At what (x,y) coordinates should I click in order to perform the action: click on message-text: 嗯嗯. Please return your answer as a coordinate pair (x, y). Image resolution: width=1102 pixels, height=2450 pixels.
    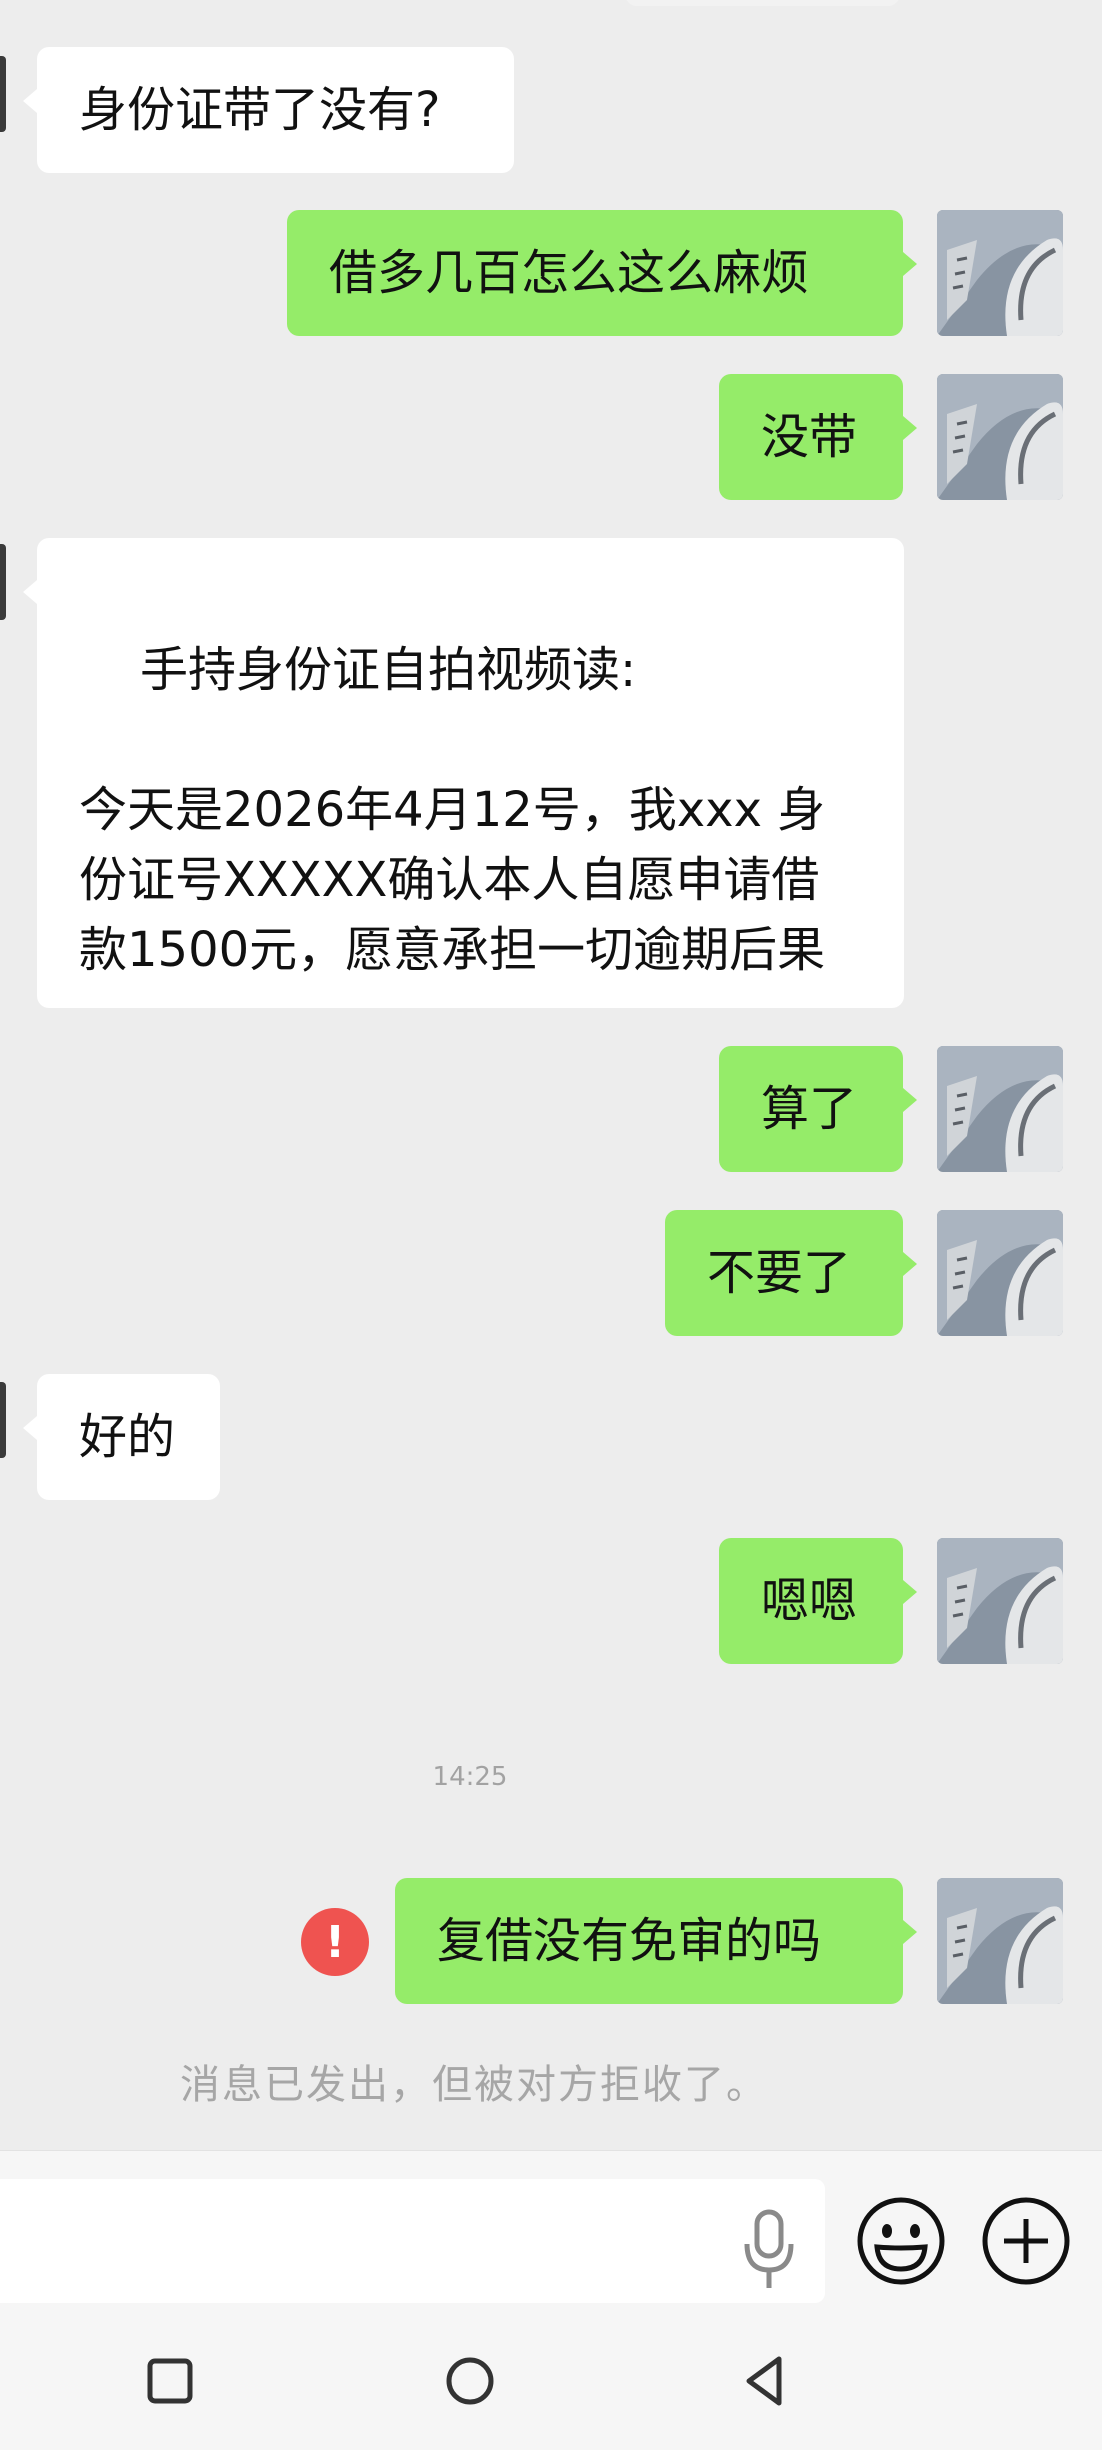
    Looking at the image, I should click on (809, 1601).